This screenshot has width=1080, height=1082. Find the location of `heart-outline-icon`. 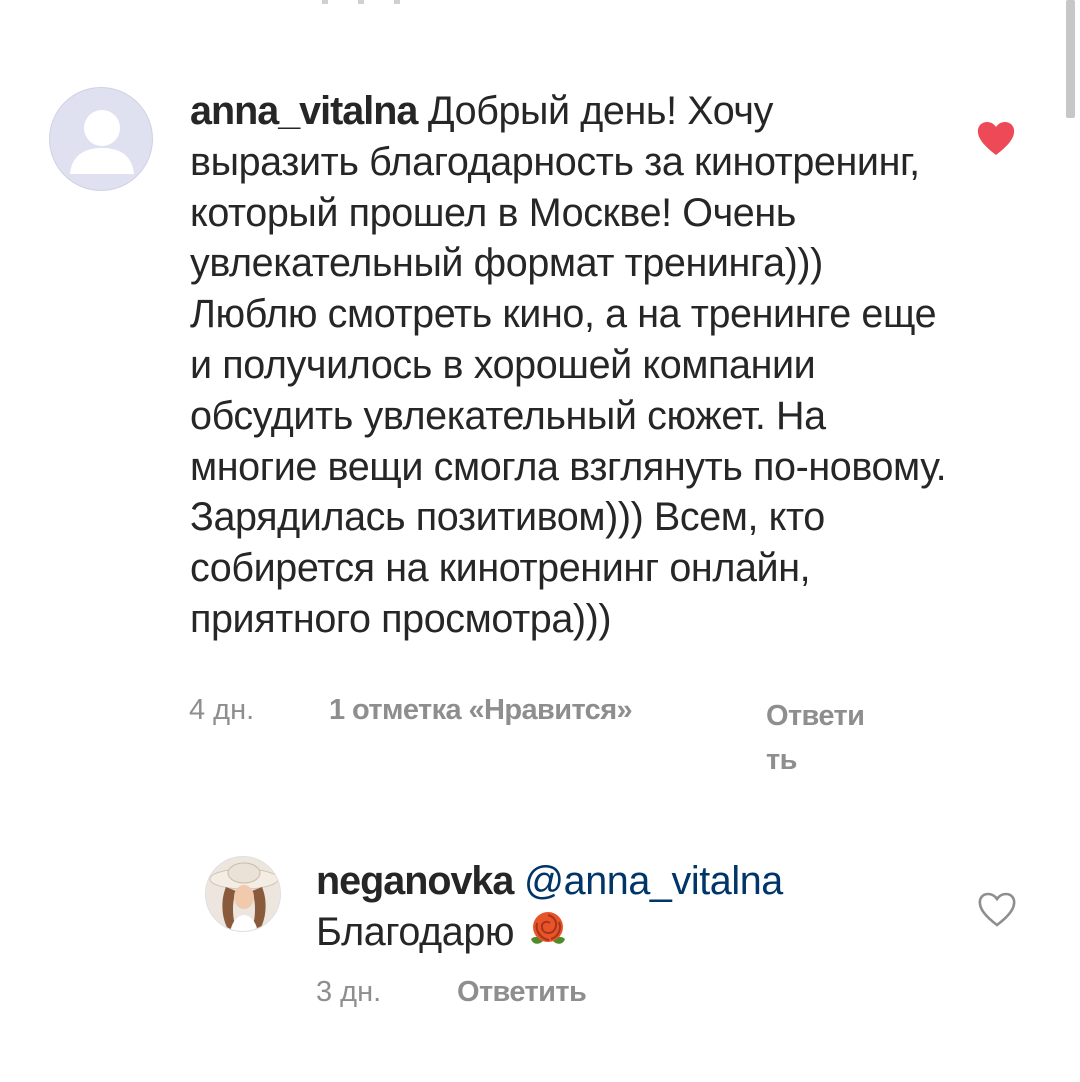

heart-outline-icon is located at coordinates (997, 910).